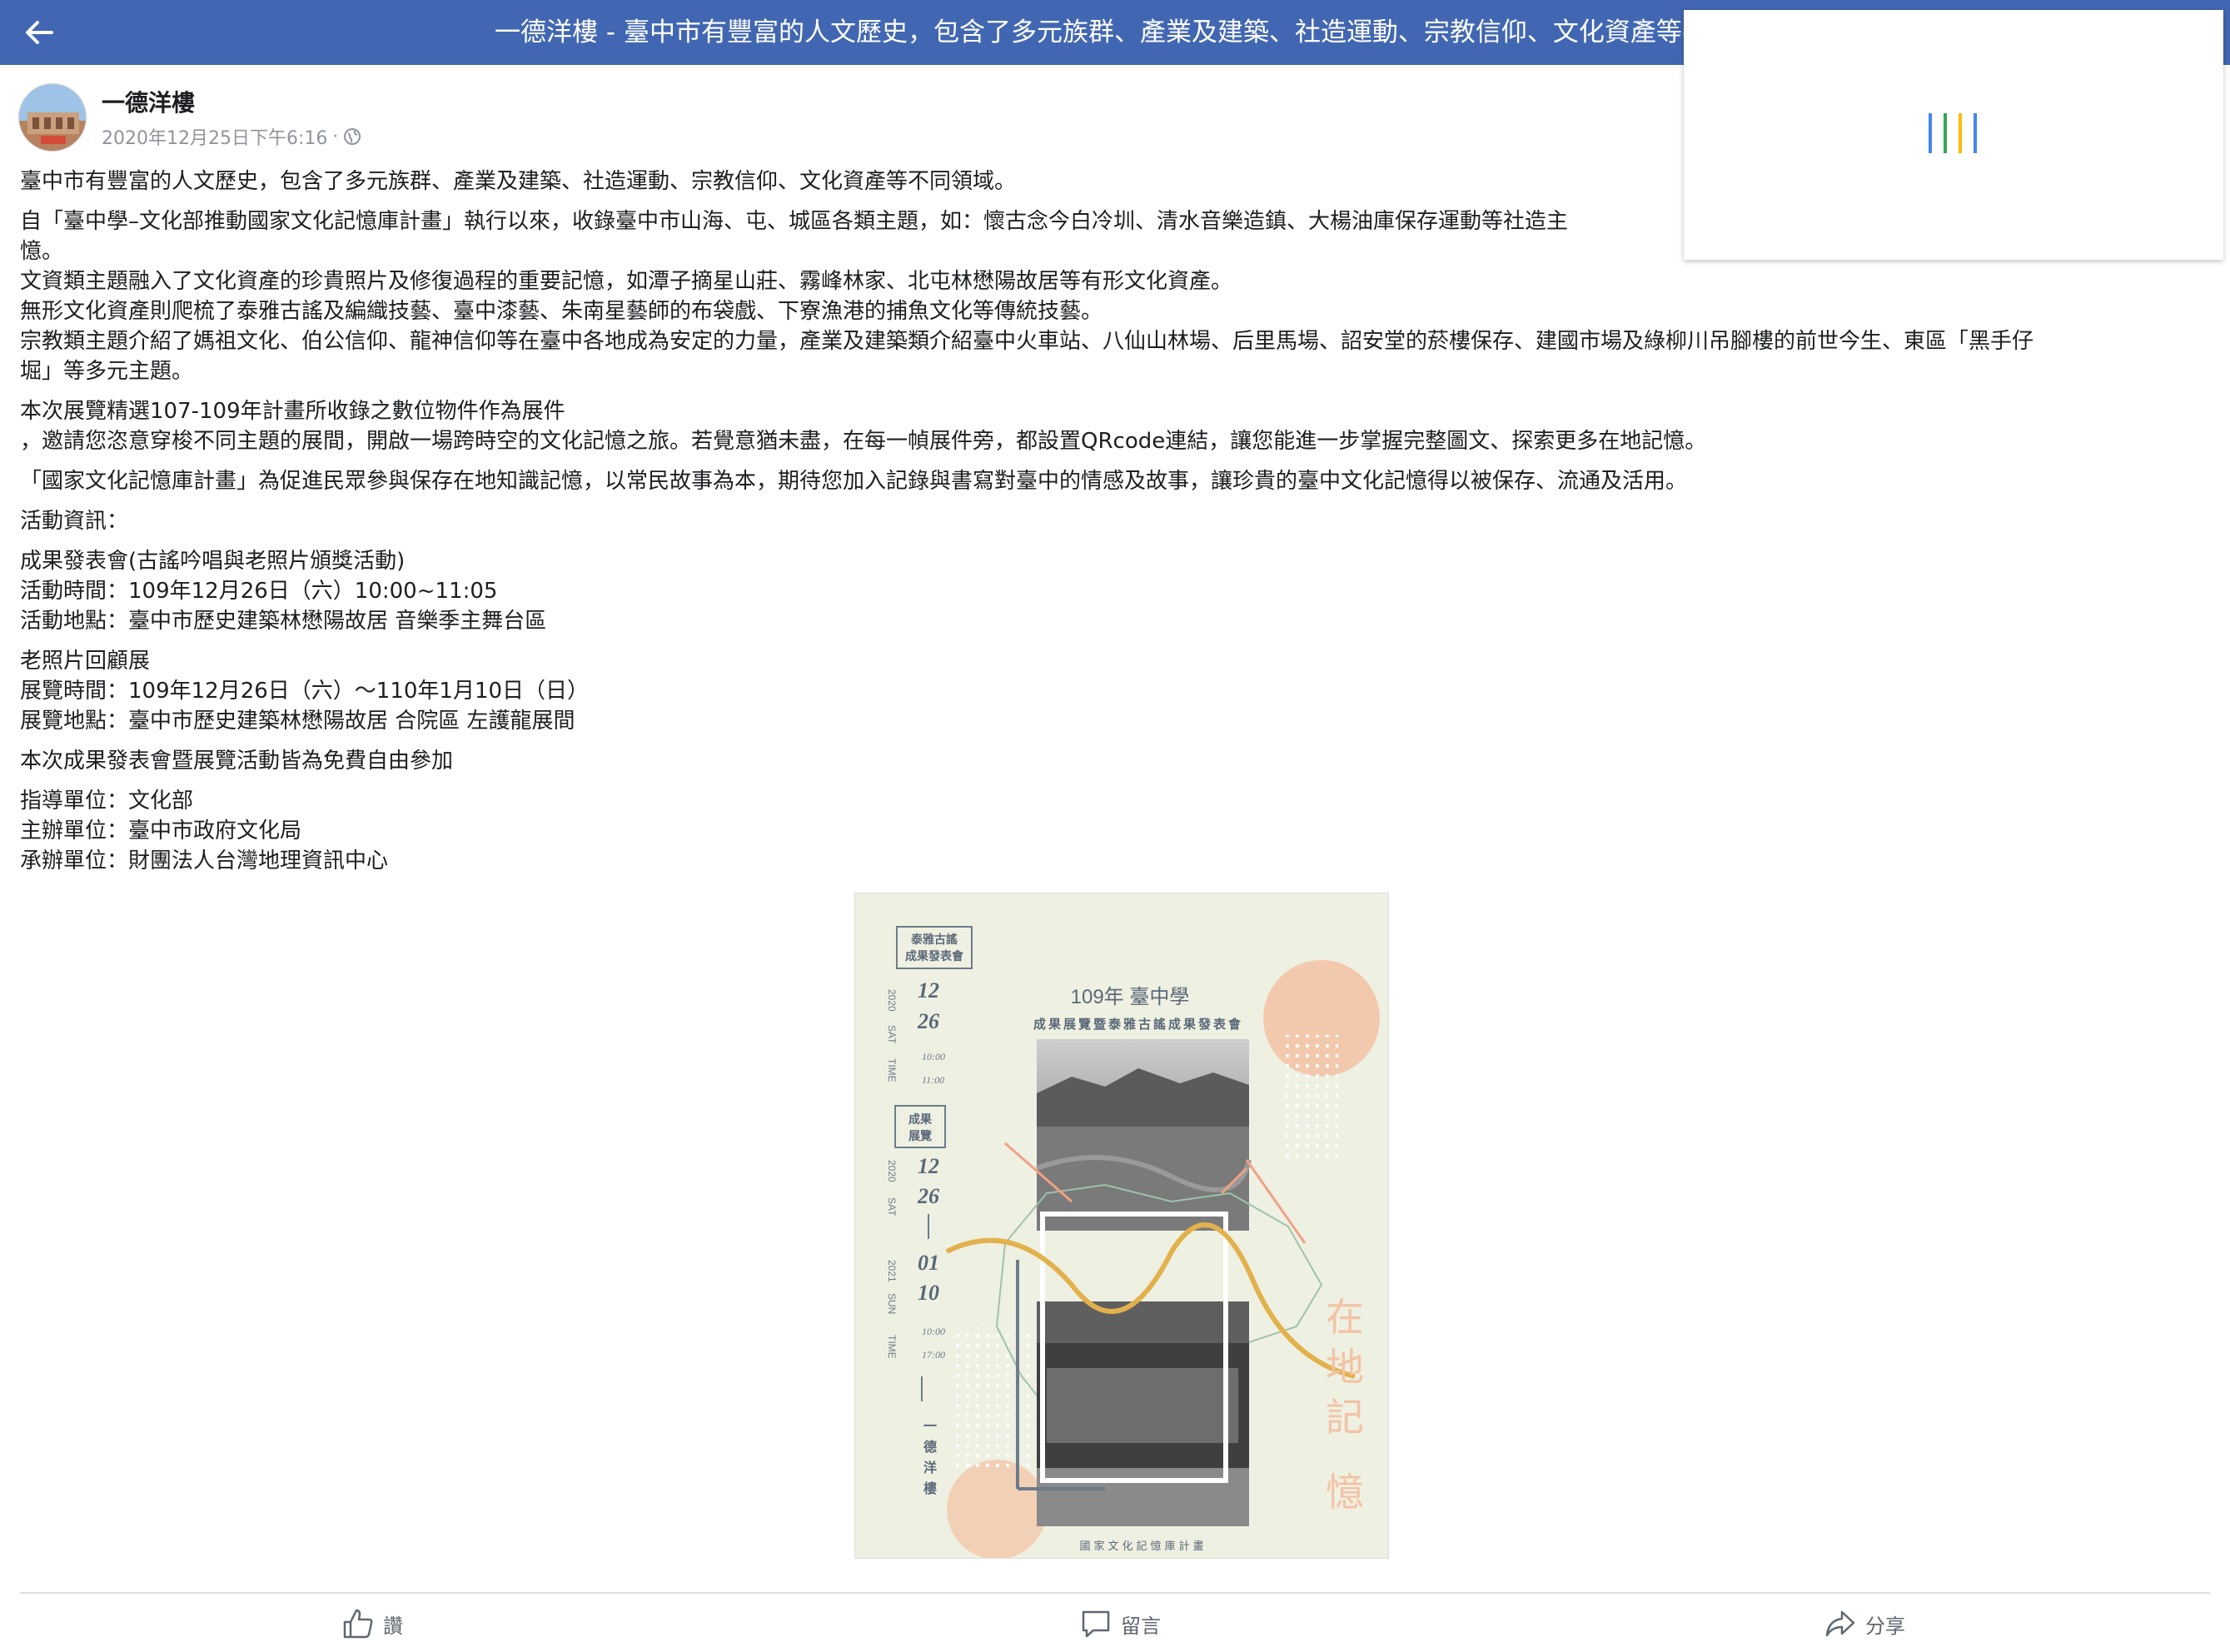 This screenshot has width=2230, height=1652. I want to click on post-meta: 2020年12月25日下午6:16 ·, so click(231, 137).